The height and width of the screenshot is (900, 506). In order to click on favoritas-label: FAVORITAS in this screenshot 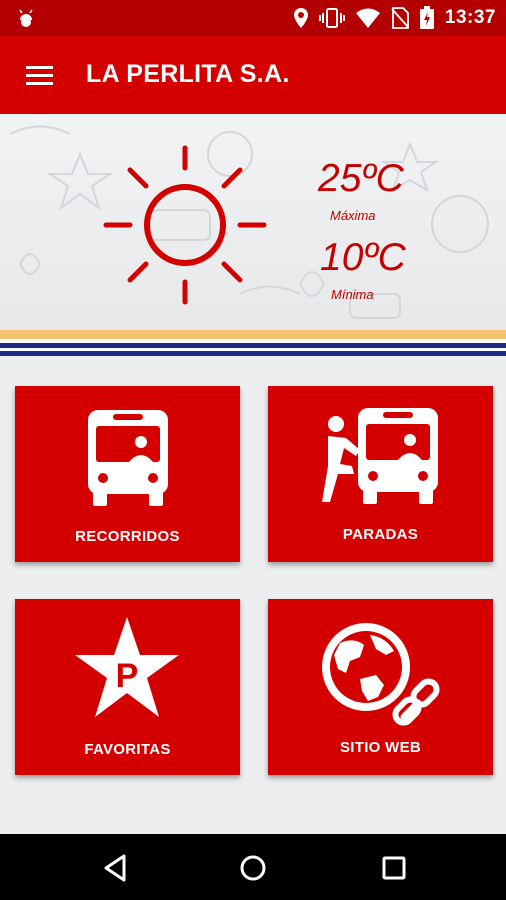, I will do `click(127, 749)`.